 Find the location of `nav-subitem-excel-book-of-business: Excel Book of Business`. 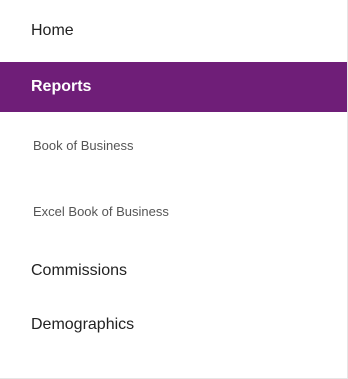

nav-subitem-excel-book-of-business: Excel Book of Business is located at coordinates (173, 211).